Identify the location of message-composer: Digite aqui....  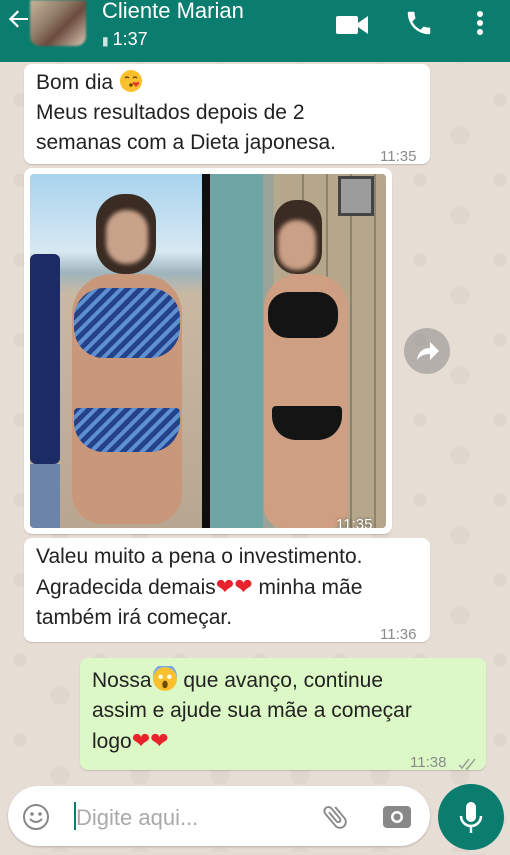
(219, 816).